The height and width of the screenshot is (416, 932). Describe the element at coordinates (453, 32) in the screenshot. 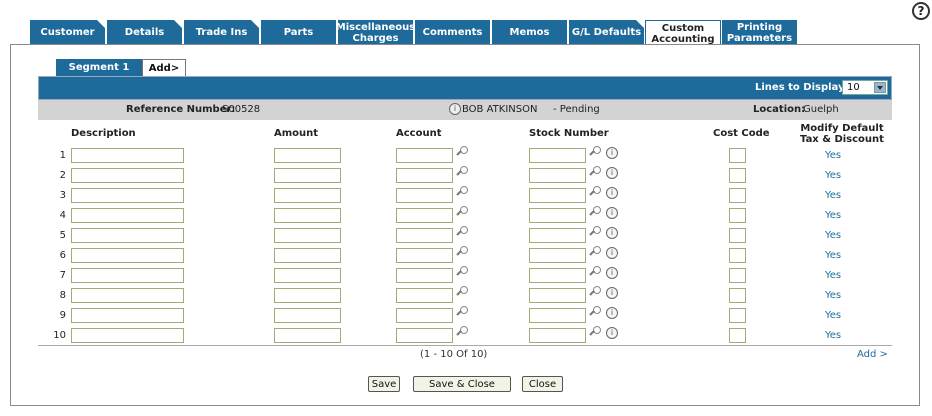

I see `tab-comments: Comments` at that location.